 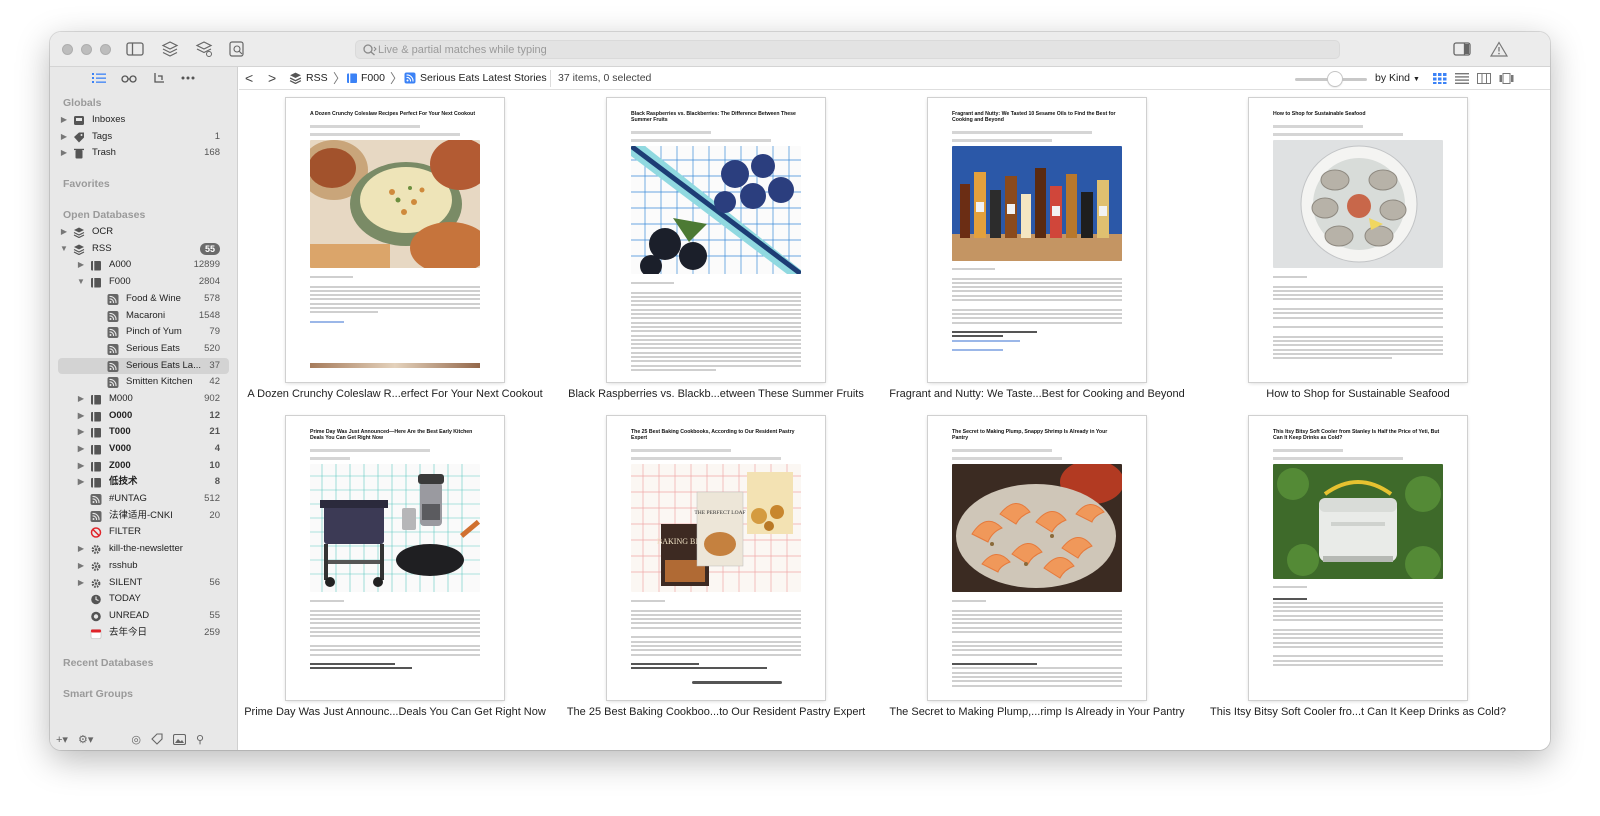 I want to click on sidebar-item-v000: ▶ V000 4, so click(x=143, y=449).